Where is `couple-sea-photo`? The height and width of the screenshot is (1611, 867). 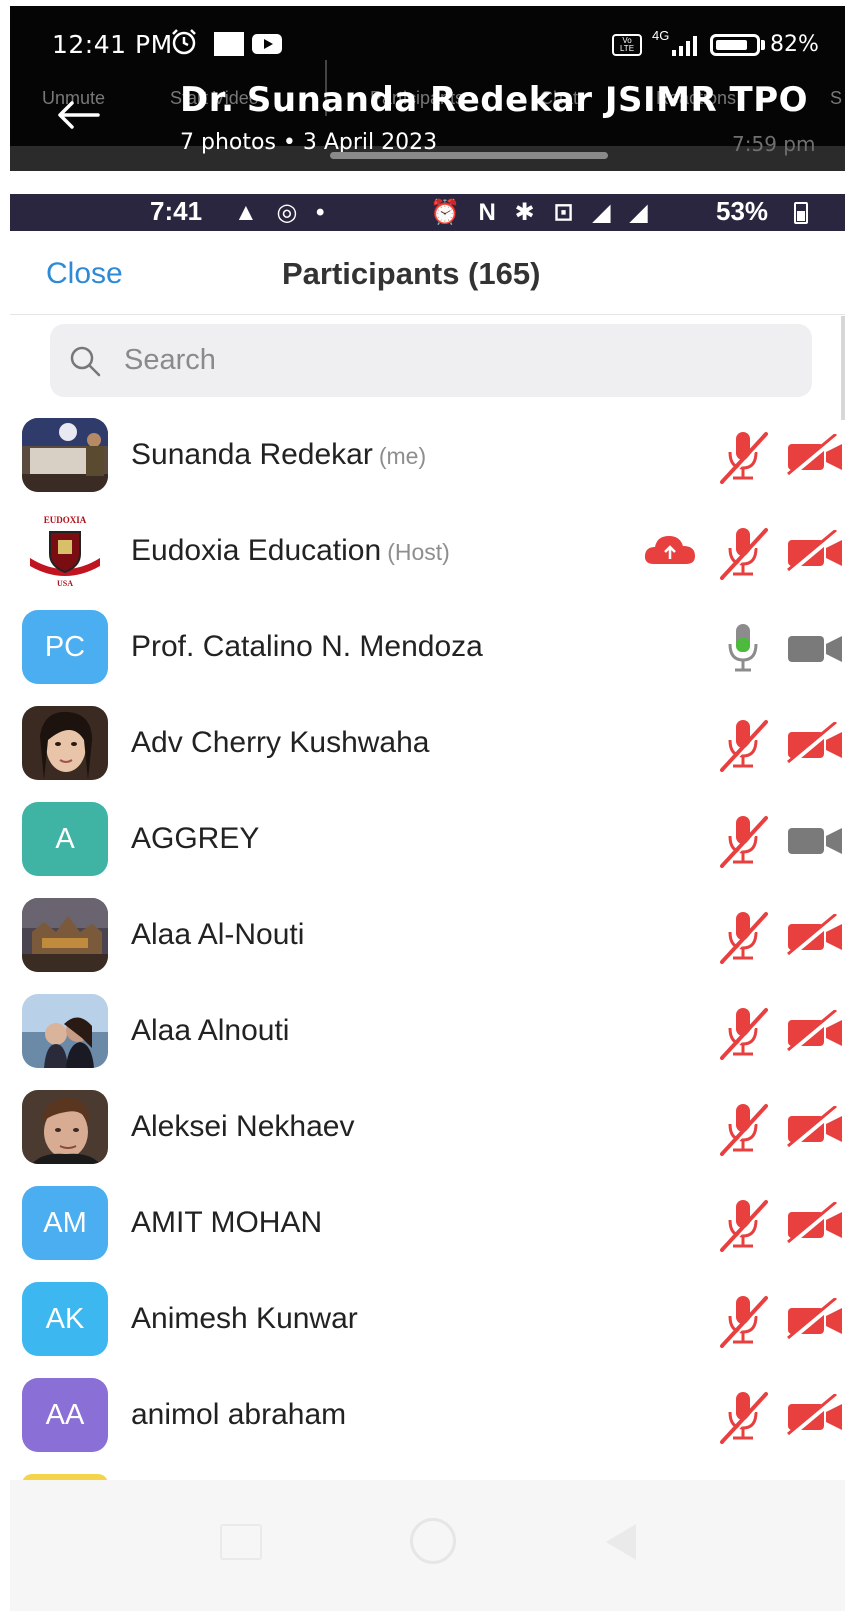
couple-sea-photo is located at coordinates (65, 1031).